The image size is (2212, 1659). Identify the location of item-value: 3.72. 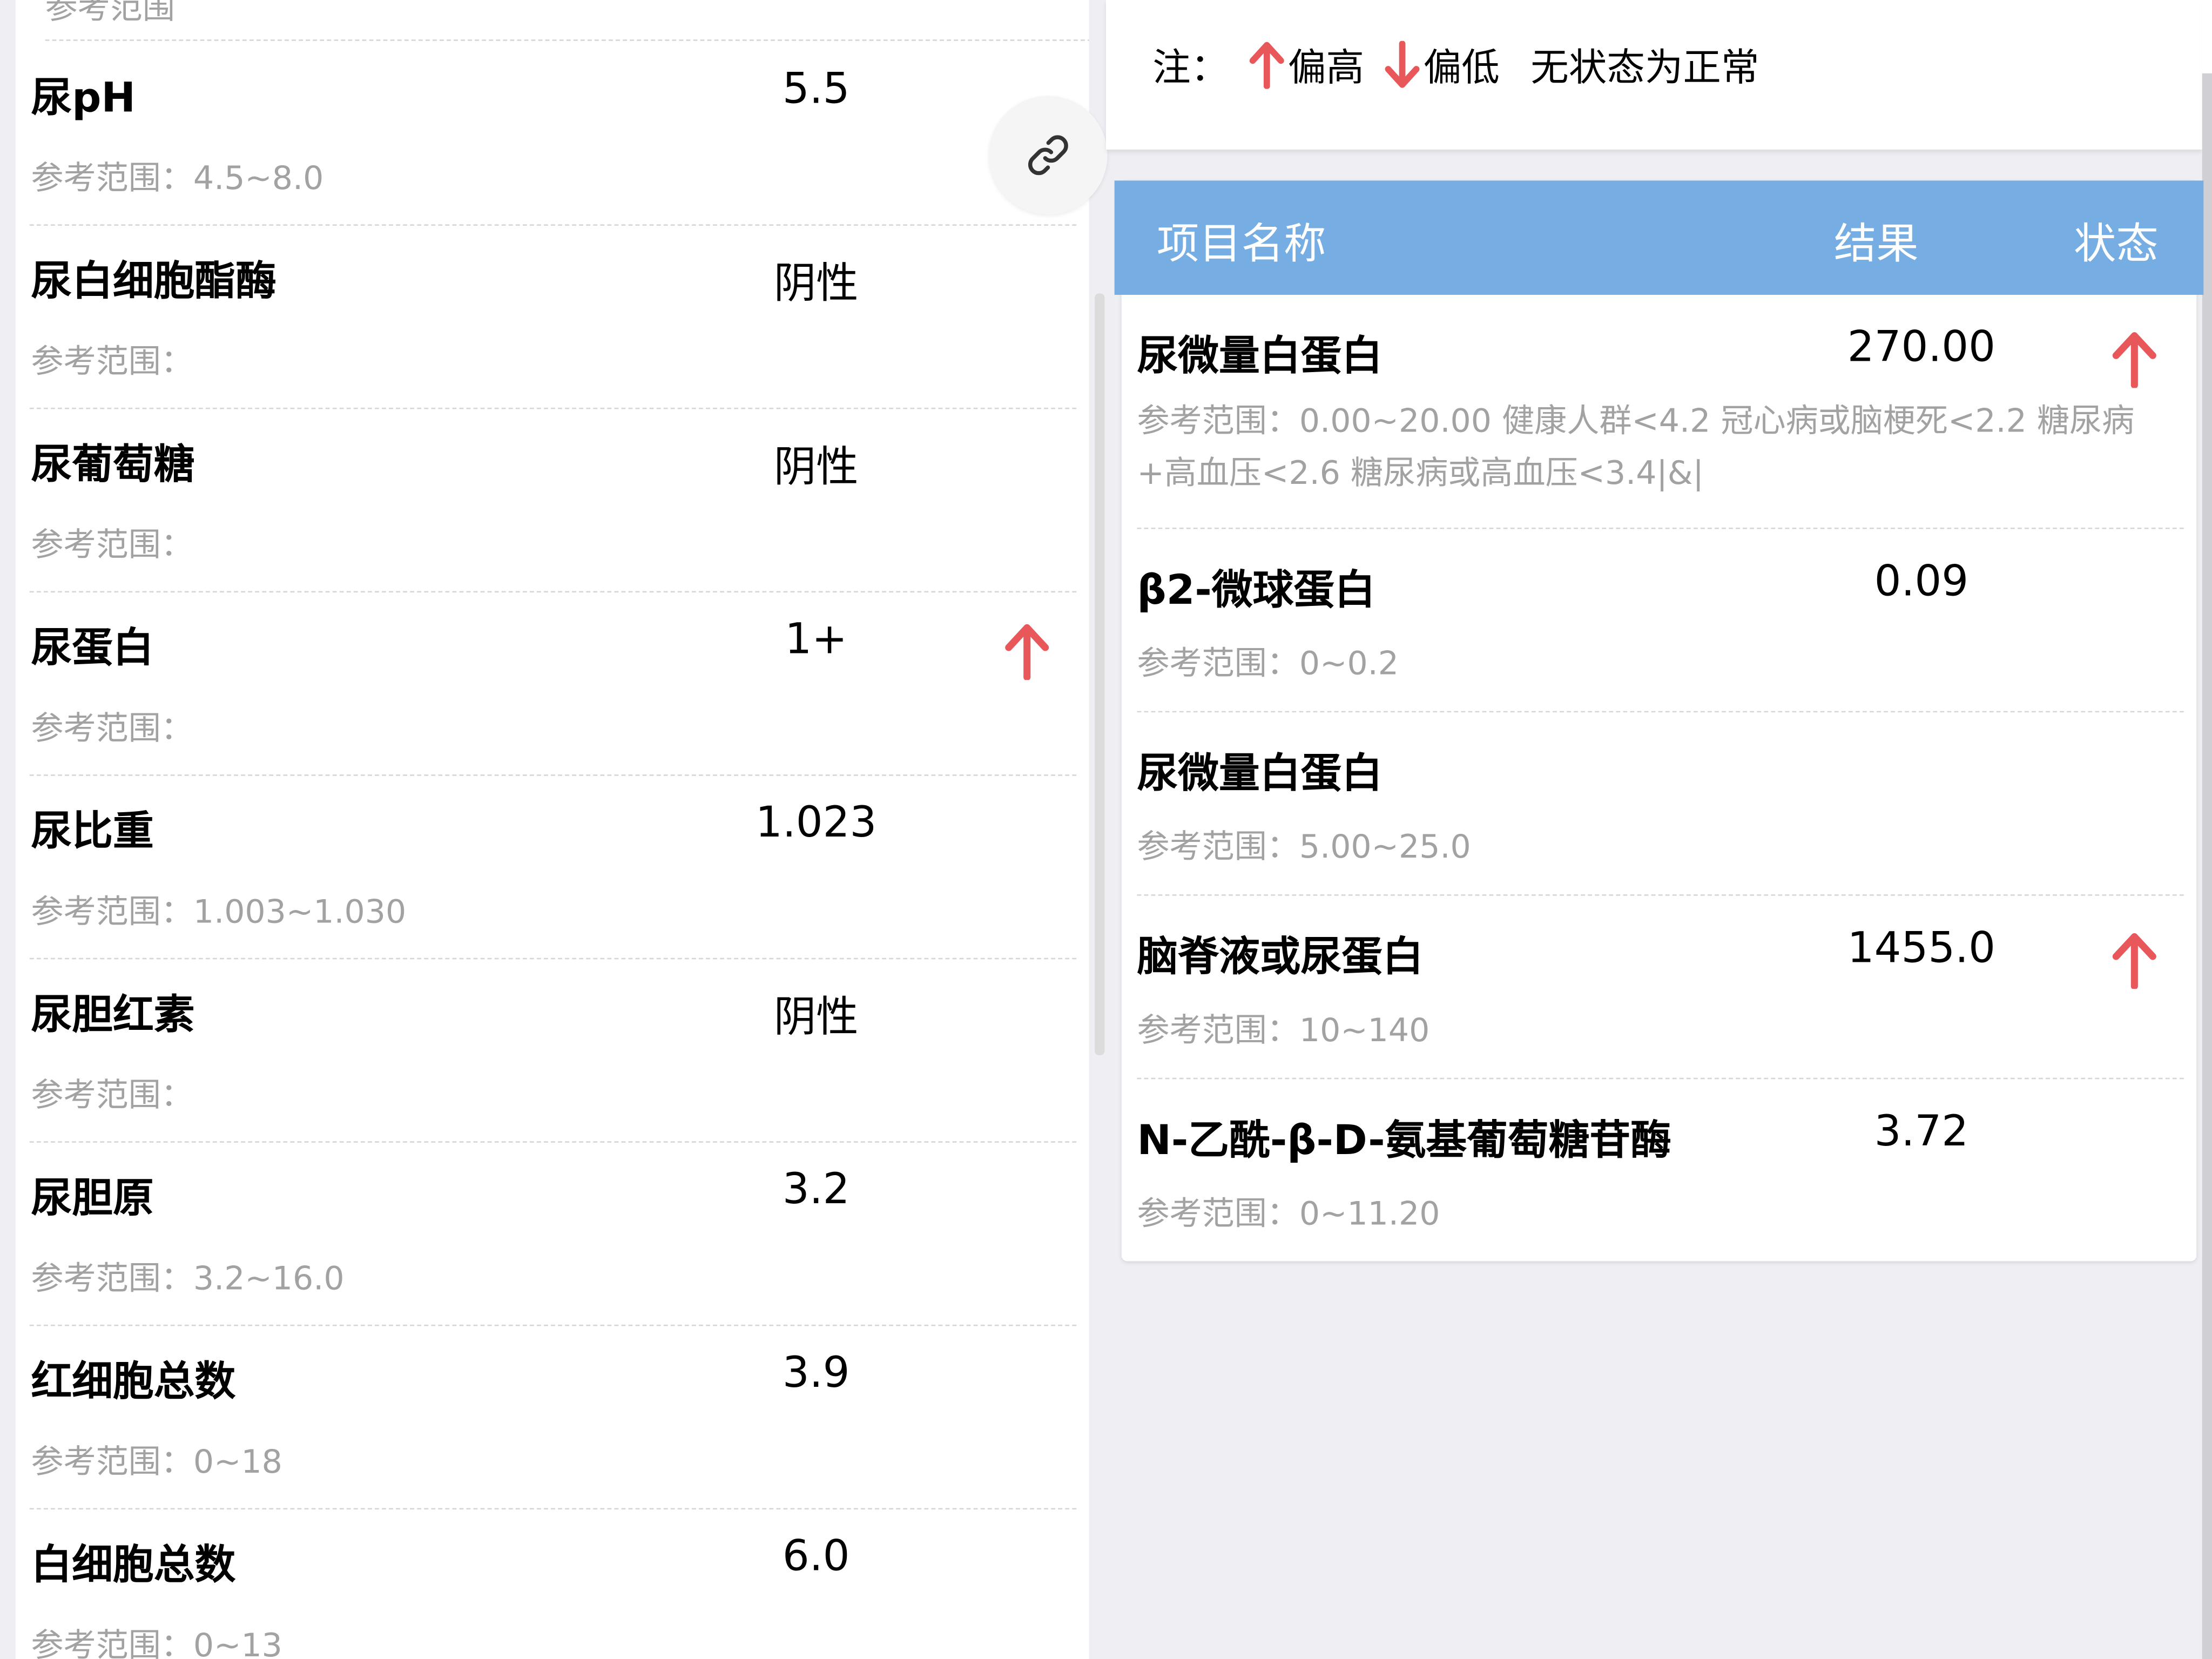
(1921, 1132).